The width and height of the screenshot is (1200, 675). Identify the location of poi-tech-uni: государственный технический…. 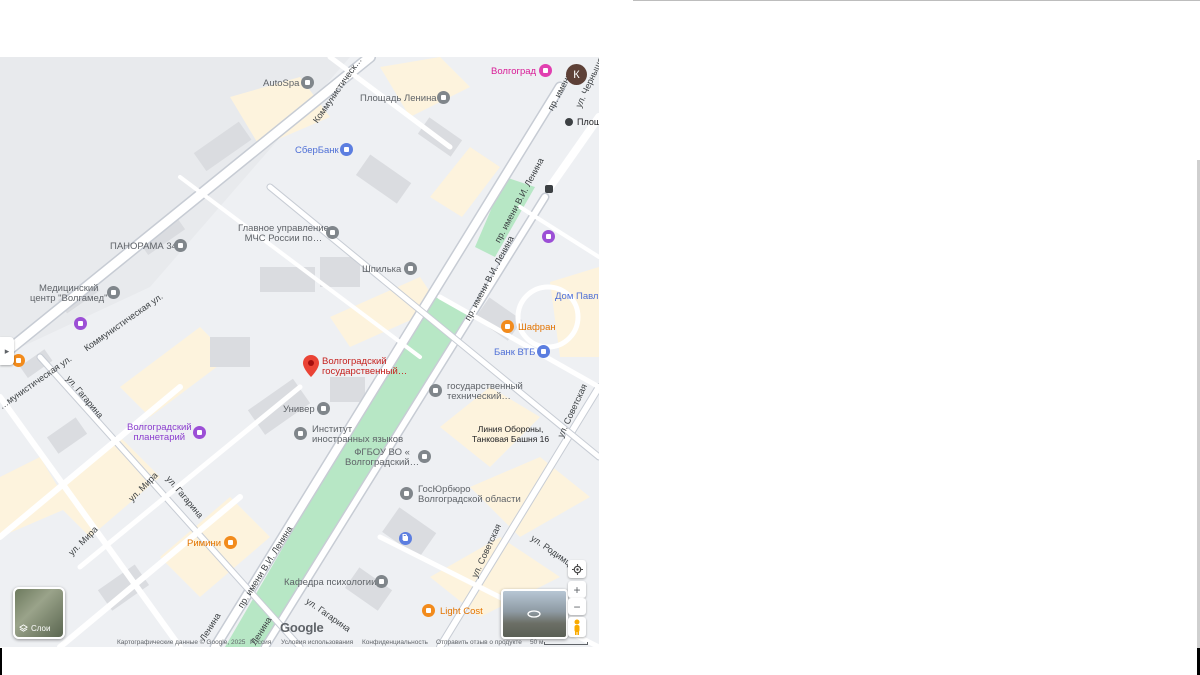
(485, 392).